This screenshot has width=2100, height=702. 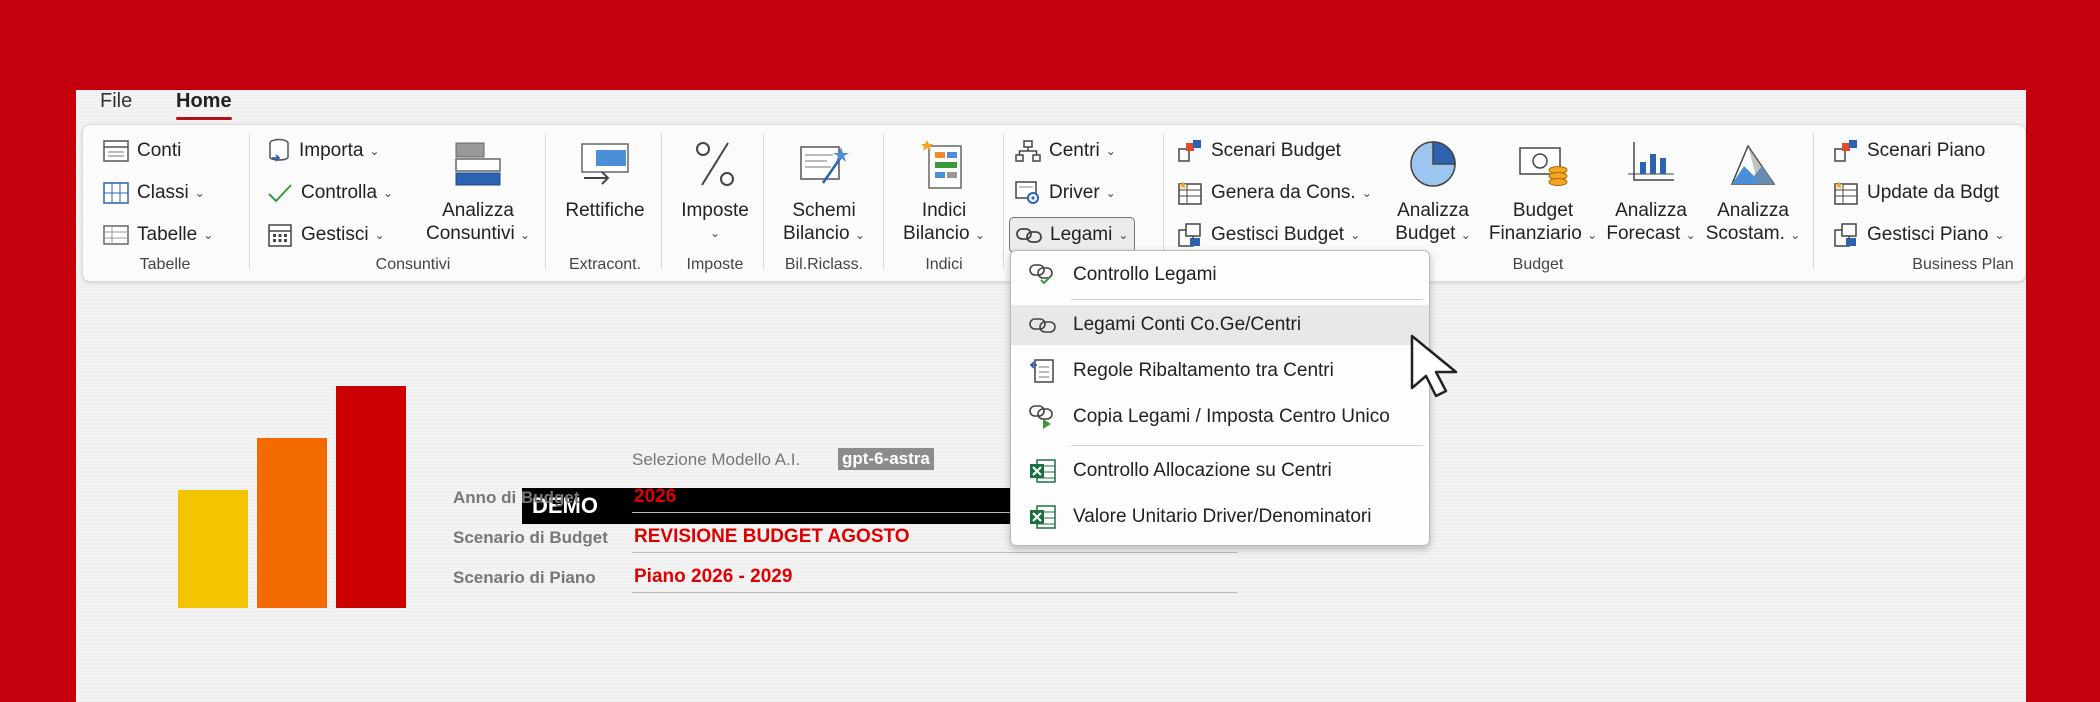 I want to click on legami-button: Legami ⌄, so click(x=1072, y=235).